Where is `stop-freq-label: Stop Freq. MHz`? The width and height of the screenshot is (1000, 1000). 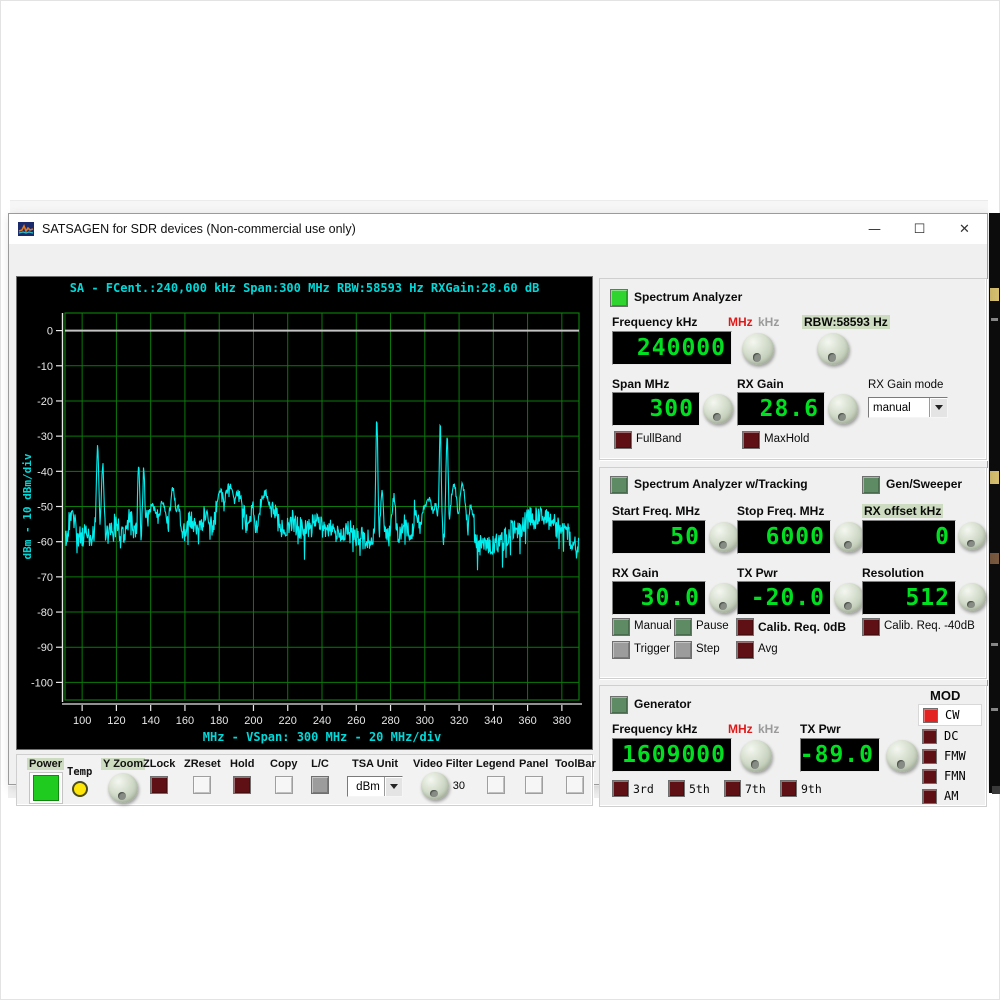
stop-freq-label: Stop Freq. MHz is located at coordinates (781, 511).